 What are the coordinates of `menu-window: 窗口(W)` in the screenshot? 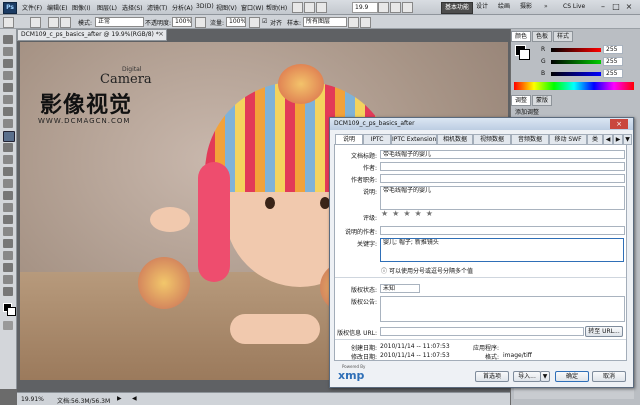 It's located at (252, 7).